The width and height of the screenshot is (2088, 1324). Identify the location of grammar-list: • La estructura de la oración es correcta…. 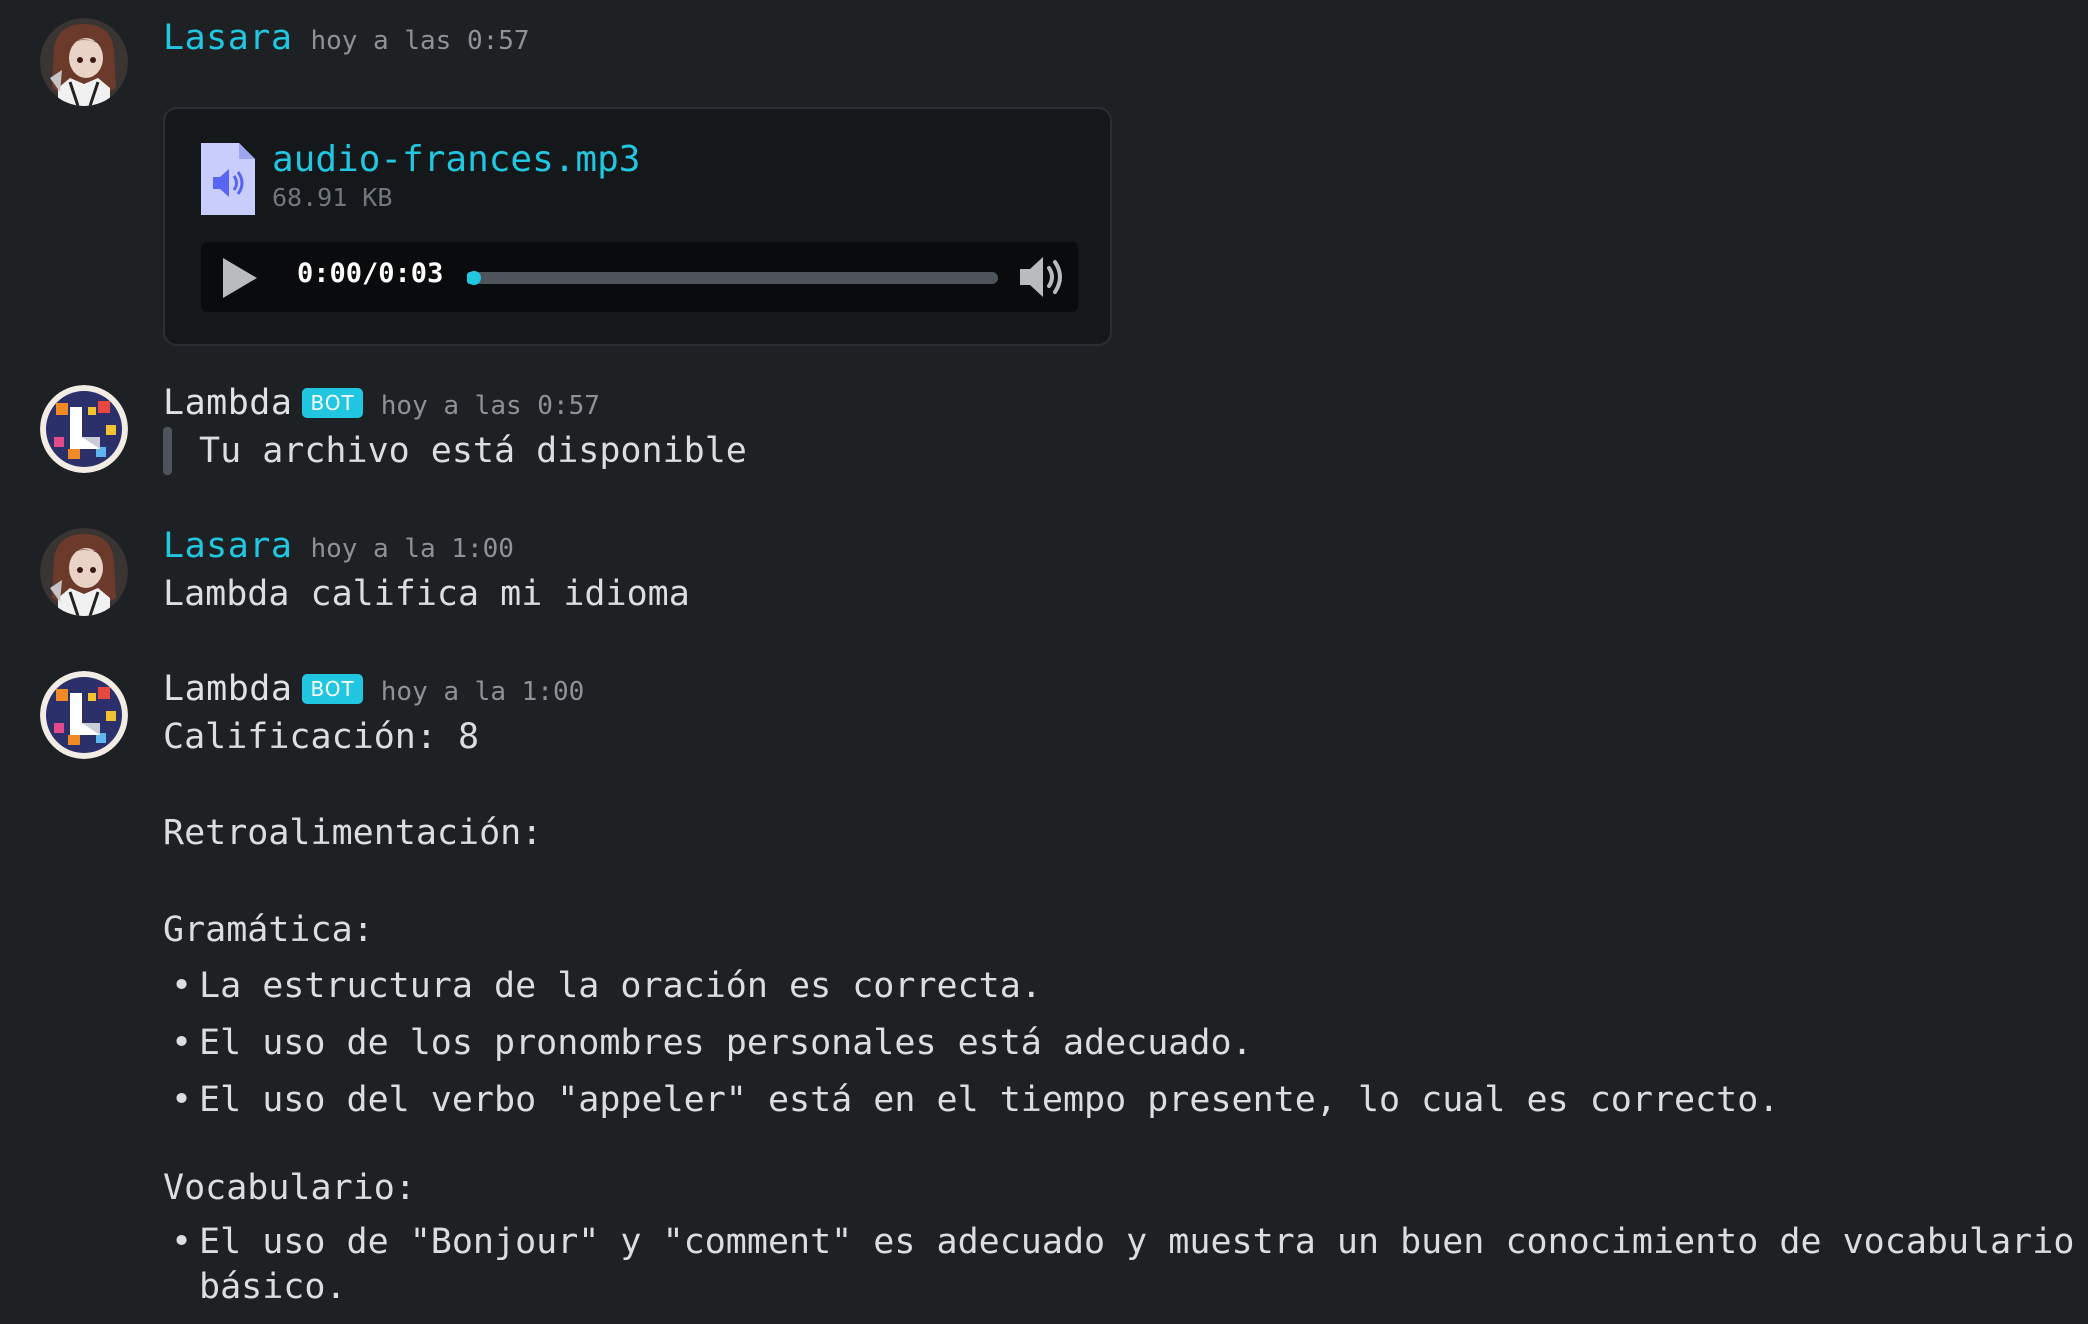
(1125, 1043).